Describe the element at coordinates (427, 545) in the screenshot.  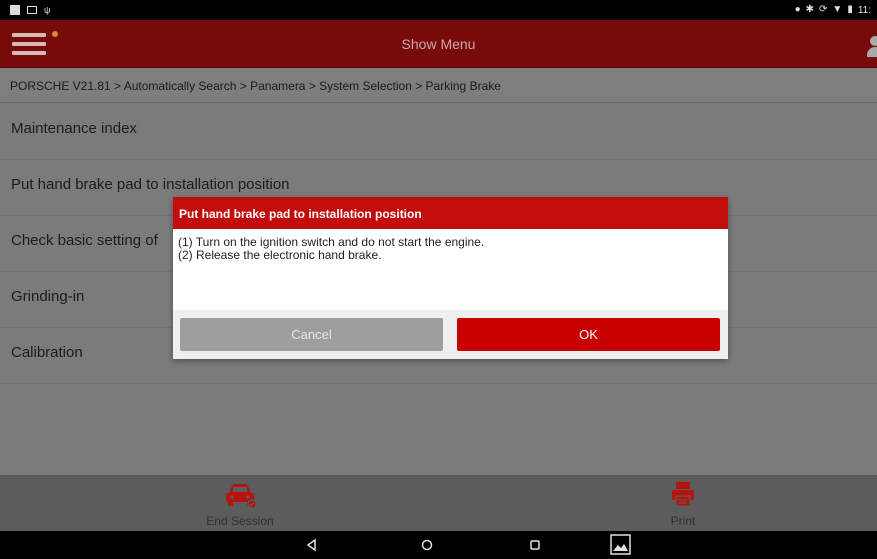
I see `home-icon` at that location.